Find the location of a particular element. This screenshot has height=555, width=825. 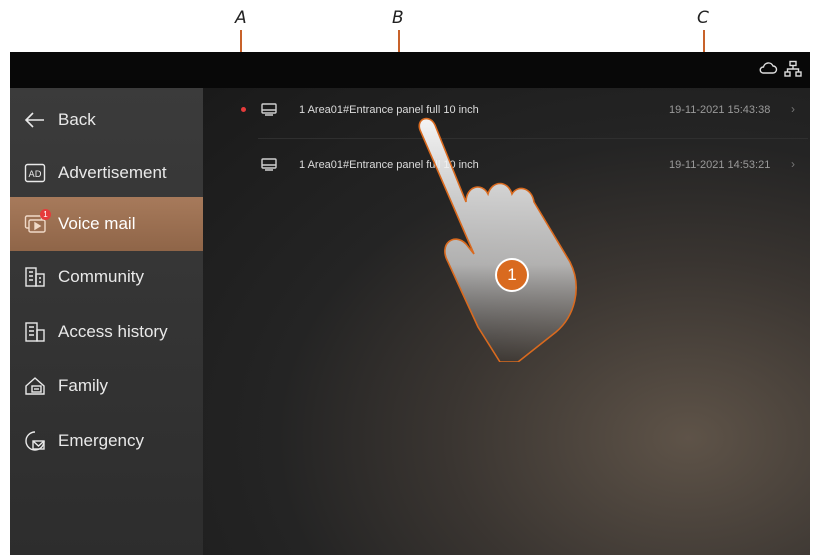

family-icon is located at coordinates (35, 386).